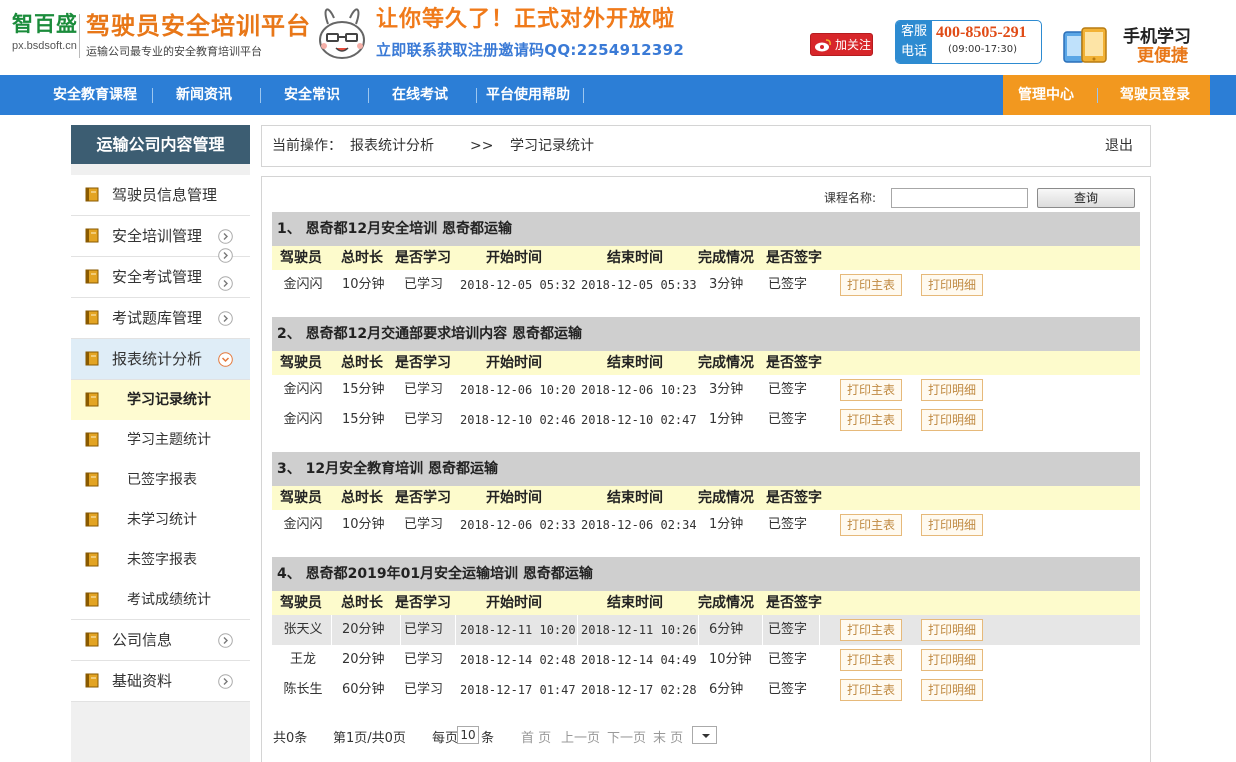  What do you see at coordinates (169, 600) in the screenshot?
I see `sidebar-subitem-label: 考试成绩统计` at bounding box center [169, 600].